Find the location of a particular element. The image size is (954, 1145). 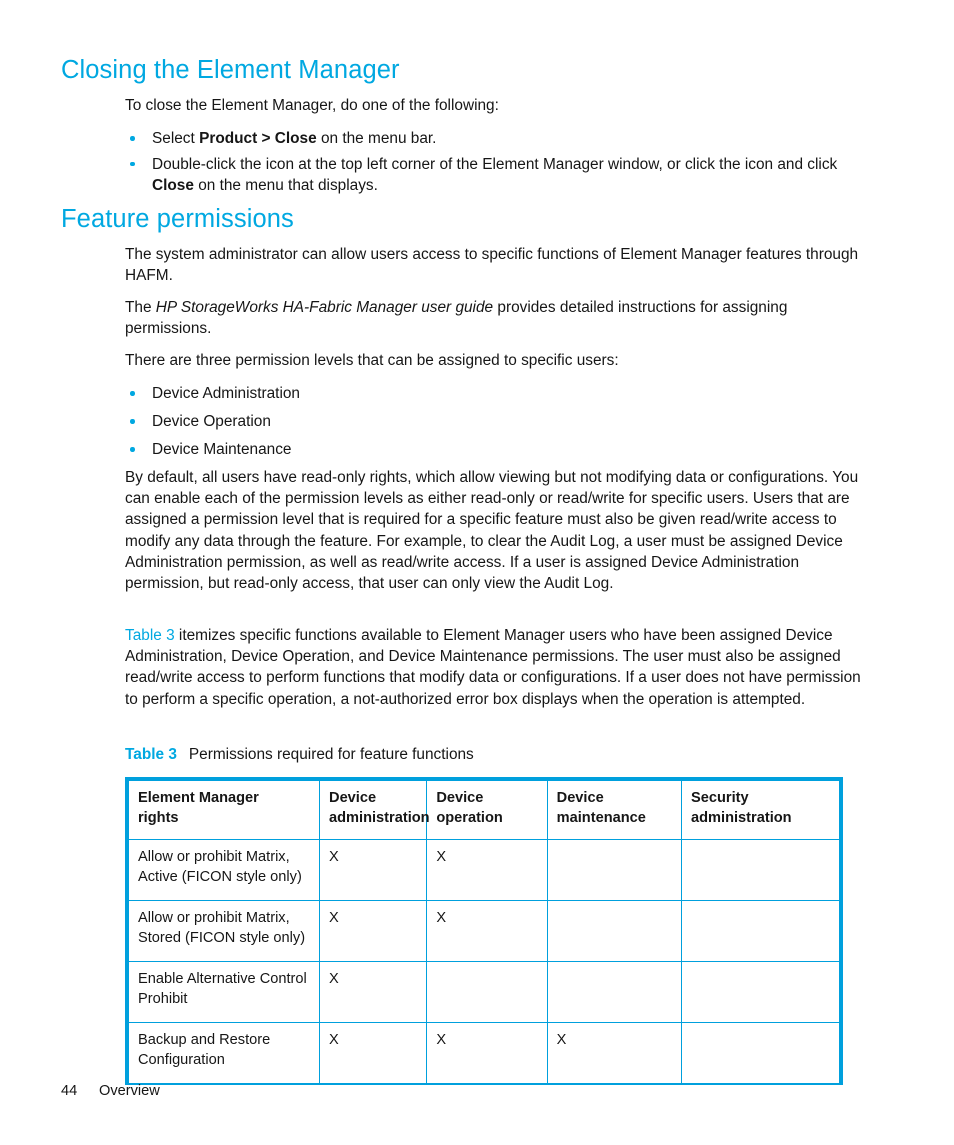

header-line-2: rights is located at coordinates (158, 817).